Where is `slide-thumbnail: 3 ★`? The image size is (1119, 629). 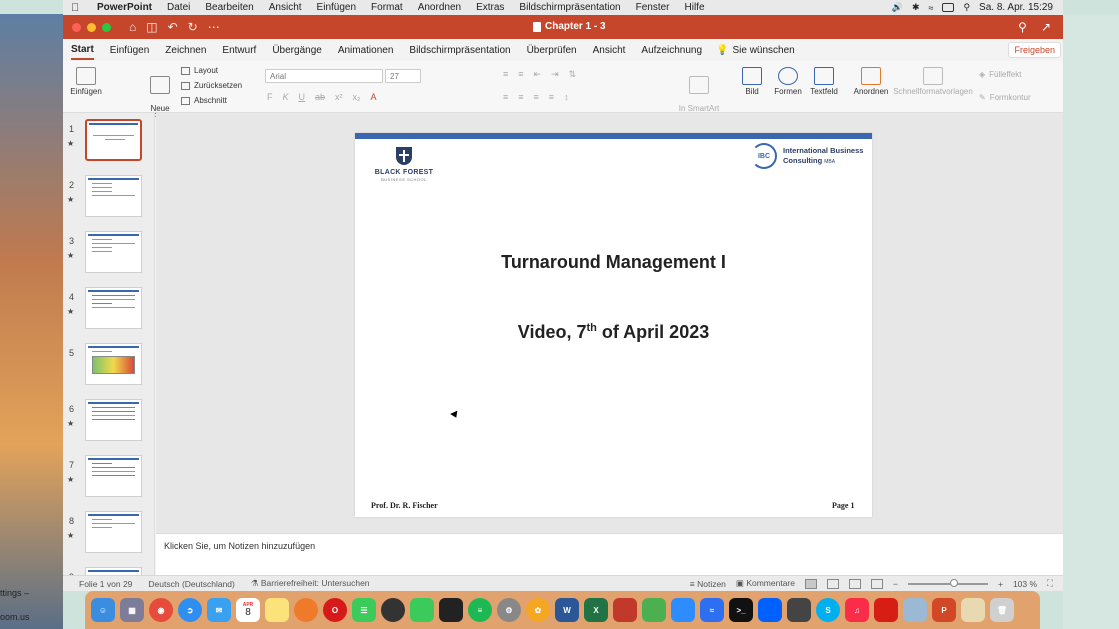 slide-thumbnail: 3 ★ is located at coordinates (108, 257).